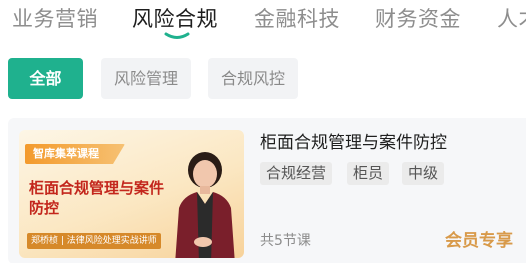 The height and width of the screenshot is (263, 526). Describe the element at coordinates (205, 205) in the screenshot. I see `instructor-portrait` at that location.